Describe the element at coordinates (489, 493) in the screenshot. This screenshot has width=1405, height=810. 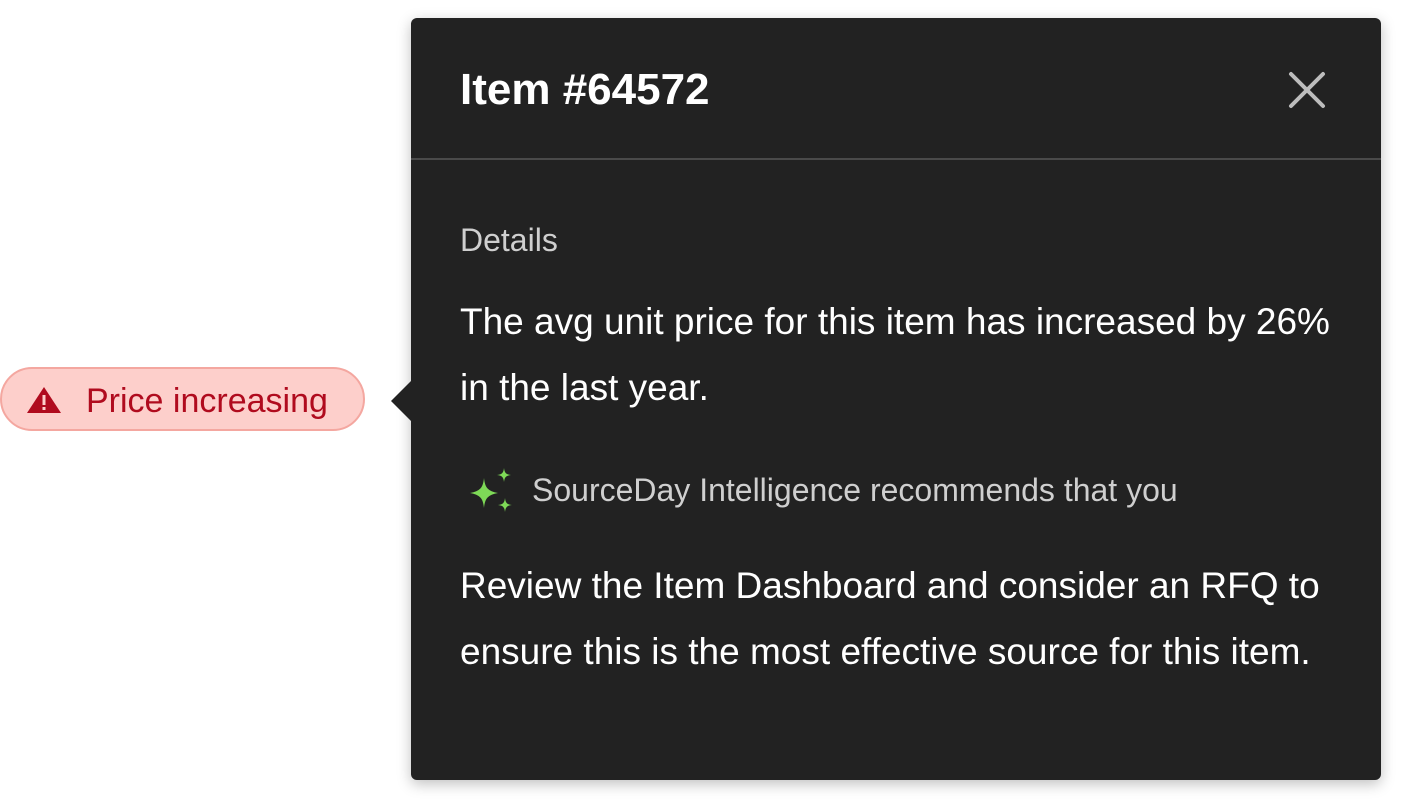
I see `sparkle-icon` at that location.